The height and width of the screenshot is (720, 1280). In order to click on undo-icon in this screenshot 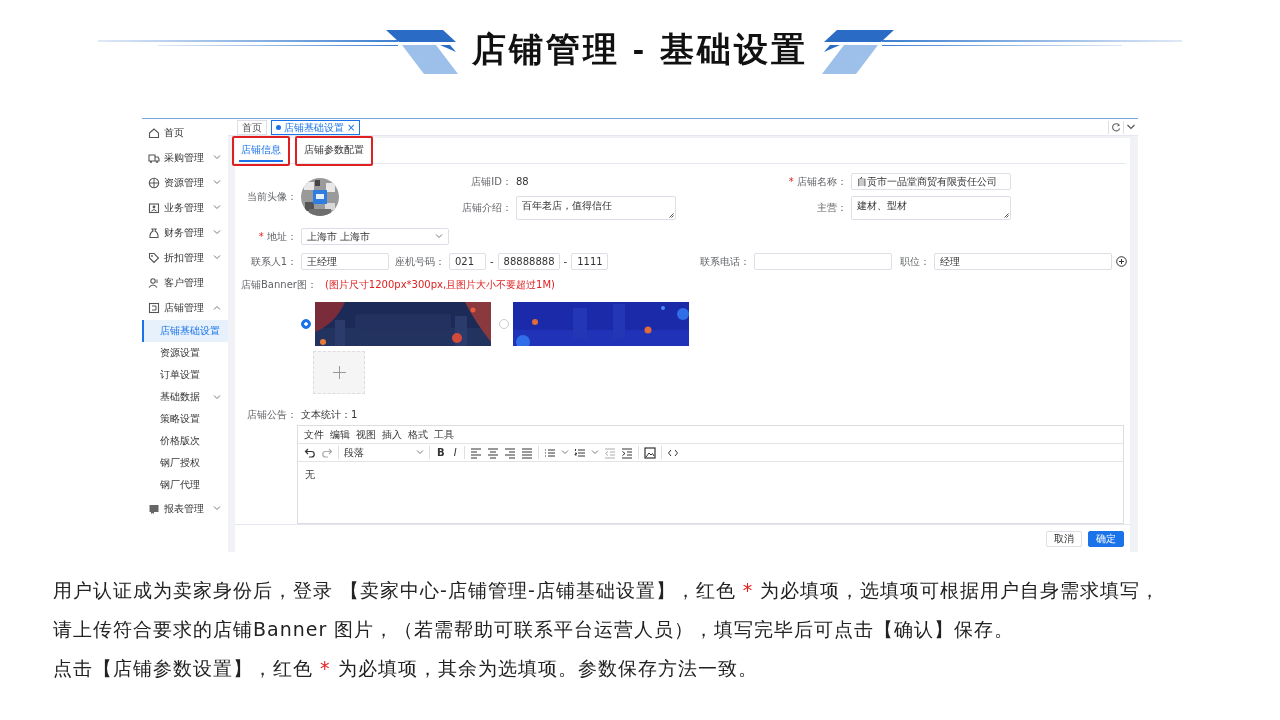, I will do `click(310, 452)`.